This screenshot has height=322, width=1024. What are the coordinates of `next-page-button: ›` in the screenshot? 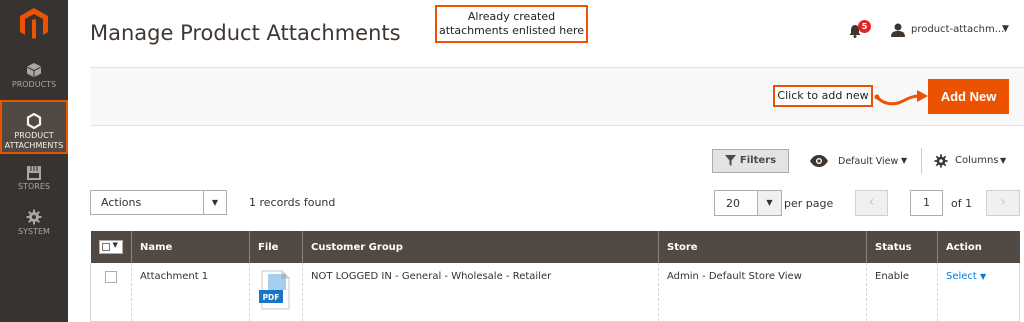 It's located at (1003, 203).